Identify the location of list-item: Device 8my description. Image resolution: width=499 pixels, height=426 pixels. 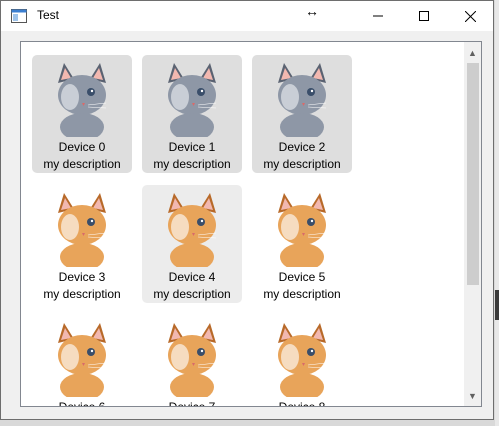
(302, 361).